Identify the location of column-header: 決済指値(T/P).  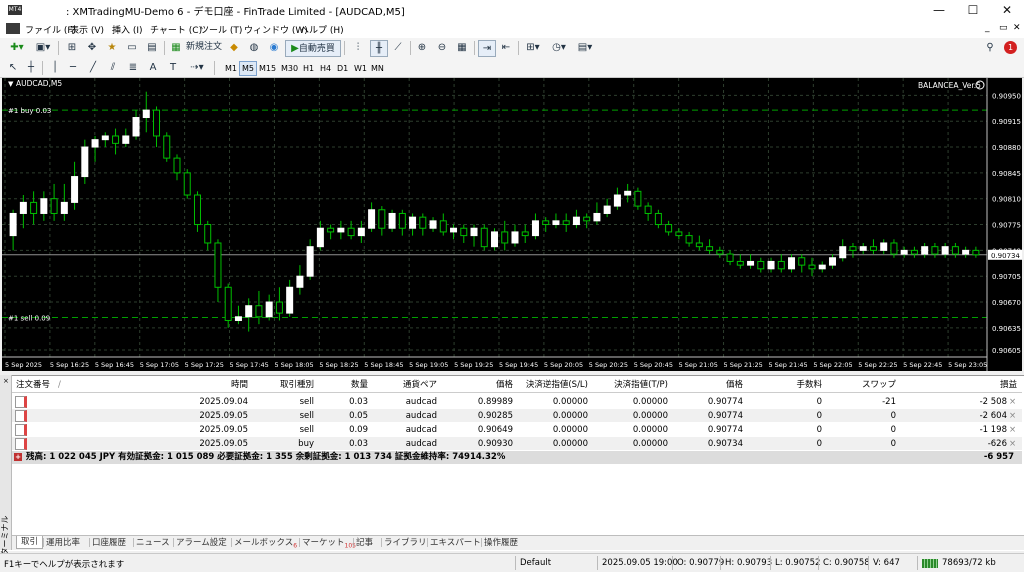
(631, 385).